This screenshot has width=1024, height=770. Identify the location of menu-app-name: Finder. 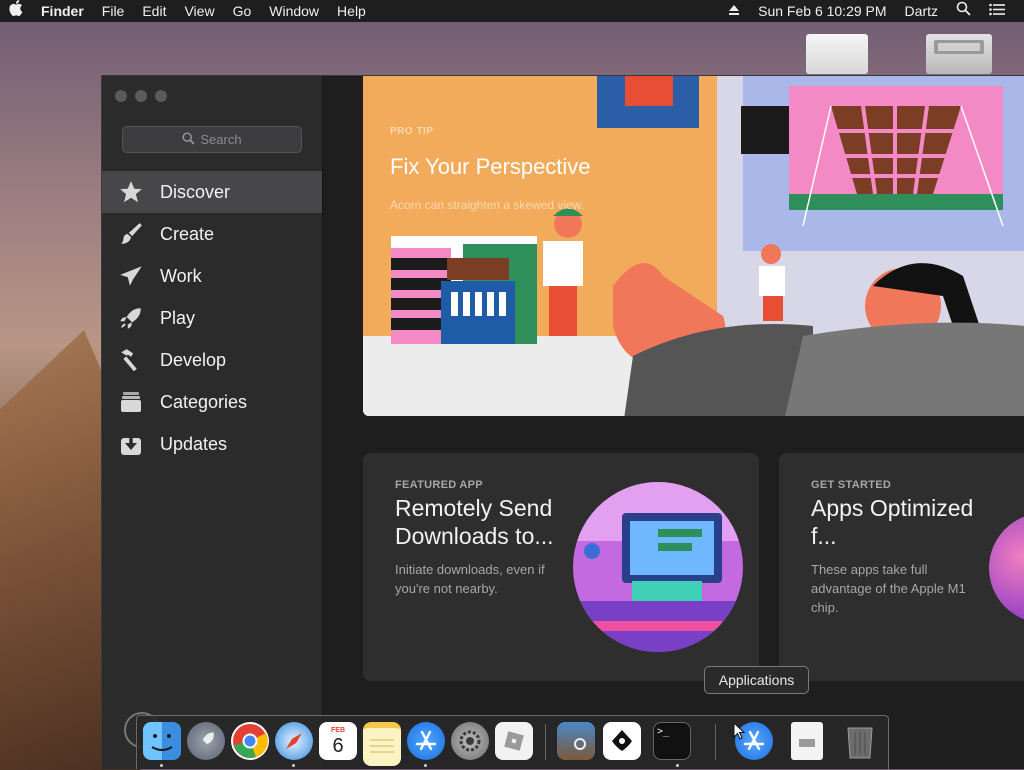
(62, 11).